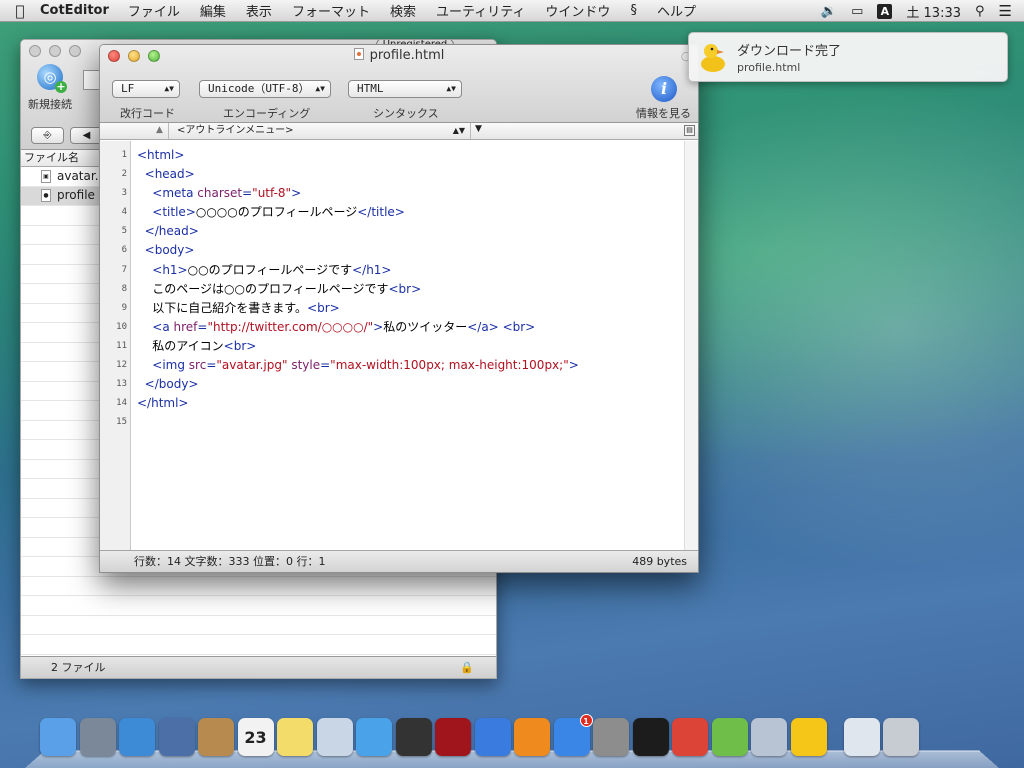 The width and height of the screenshot is (1024, 768). Describe the element at coordinates (334, 737) in the screenshot. I see `preview-icon` at that location.